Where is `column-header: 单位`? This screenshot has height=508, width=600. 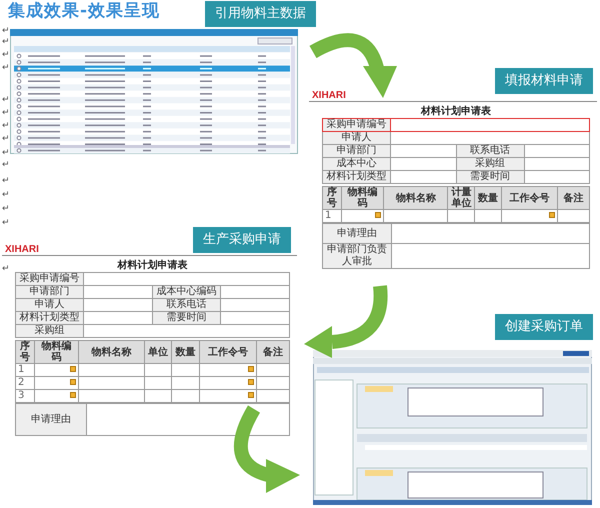 column-header: 单位 is located at coordinates (158, 352).